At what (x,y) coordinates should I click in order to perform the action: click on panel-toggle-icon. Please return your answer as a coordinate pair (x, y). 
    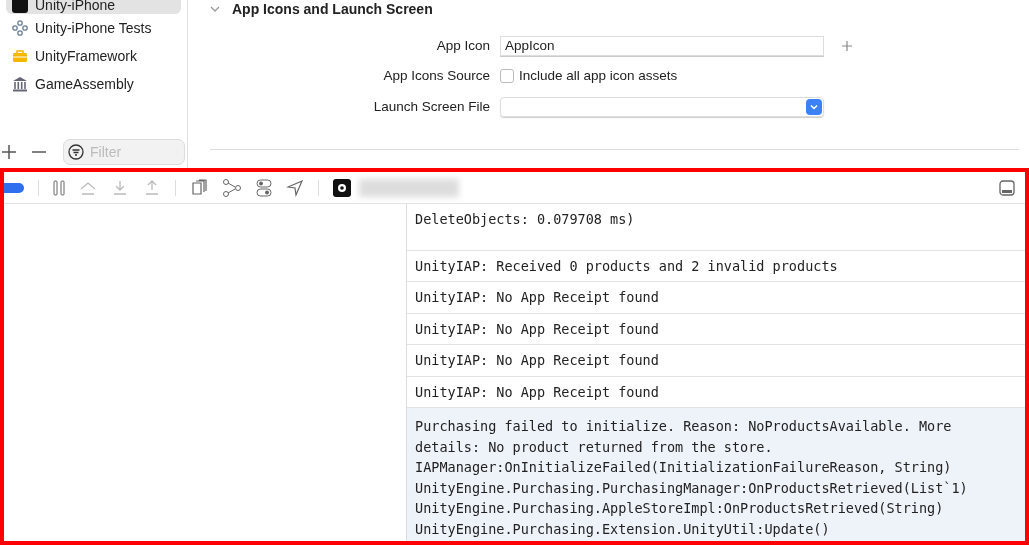
    Looking at the image, I should click on (1007, 187).